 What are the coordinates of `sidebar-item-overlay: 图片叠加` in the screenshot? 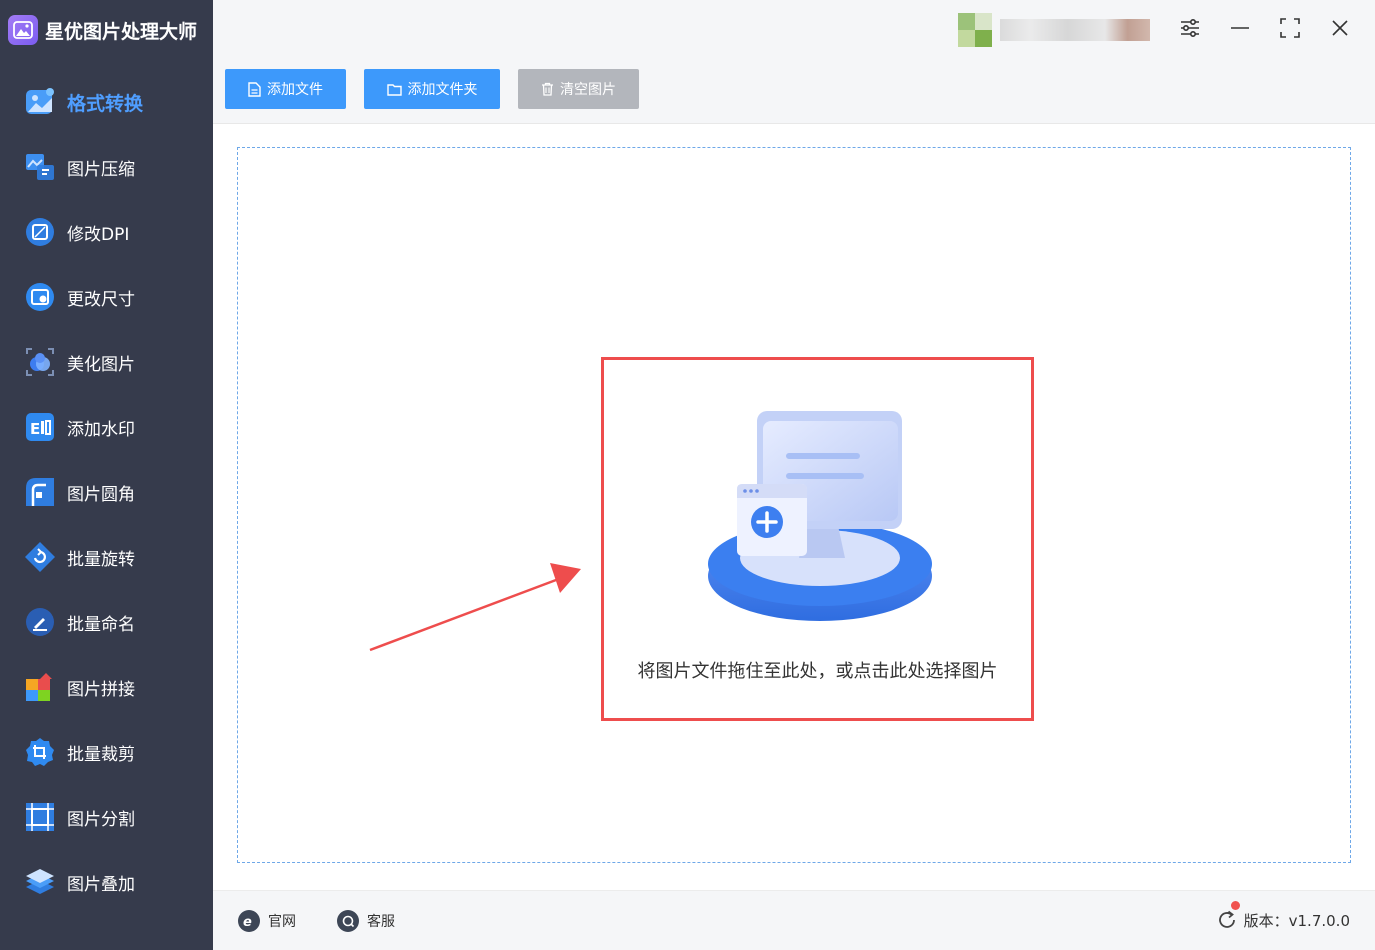 It's located at (106, 882).